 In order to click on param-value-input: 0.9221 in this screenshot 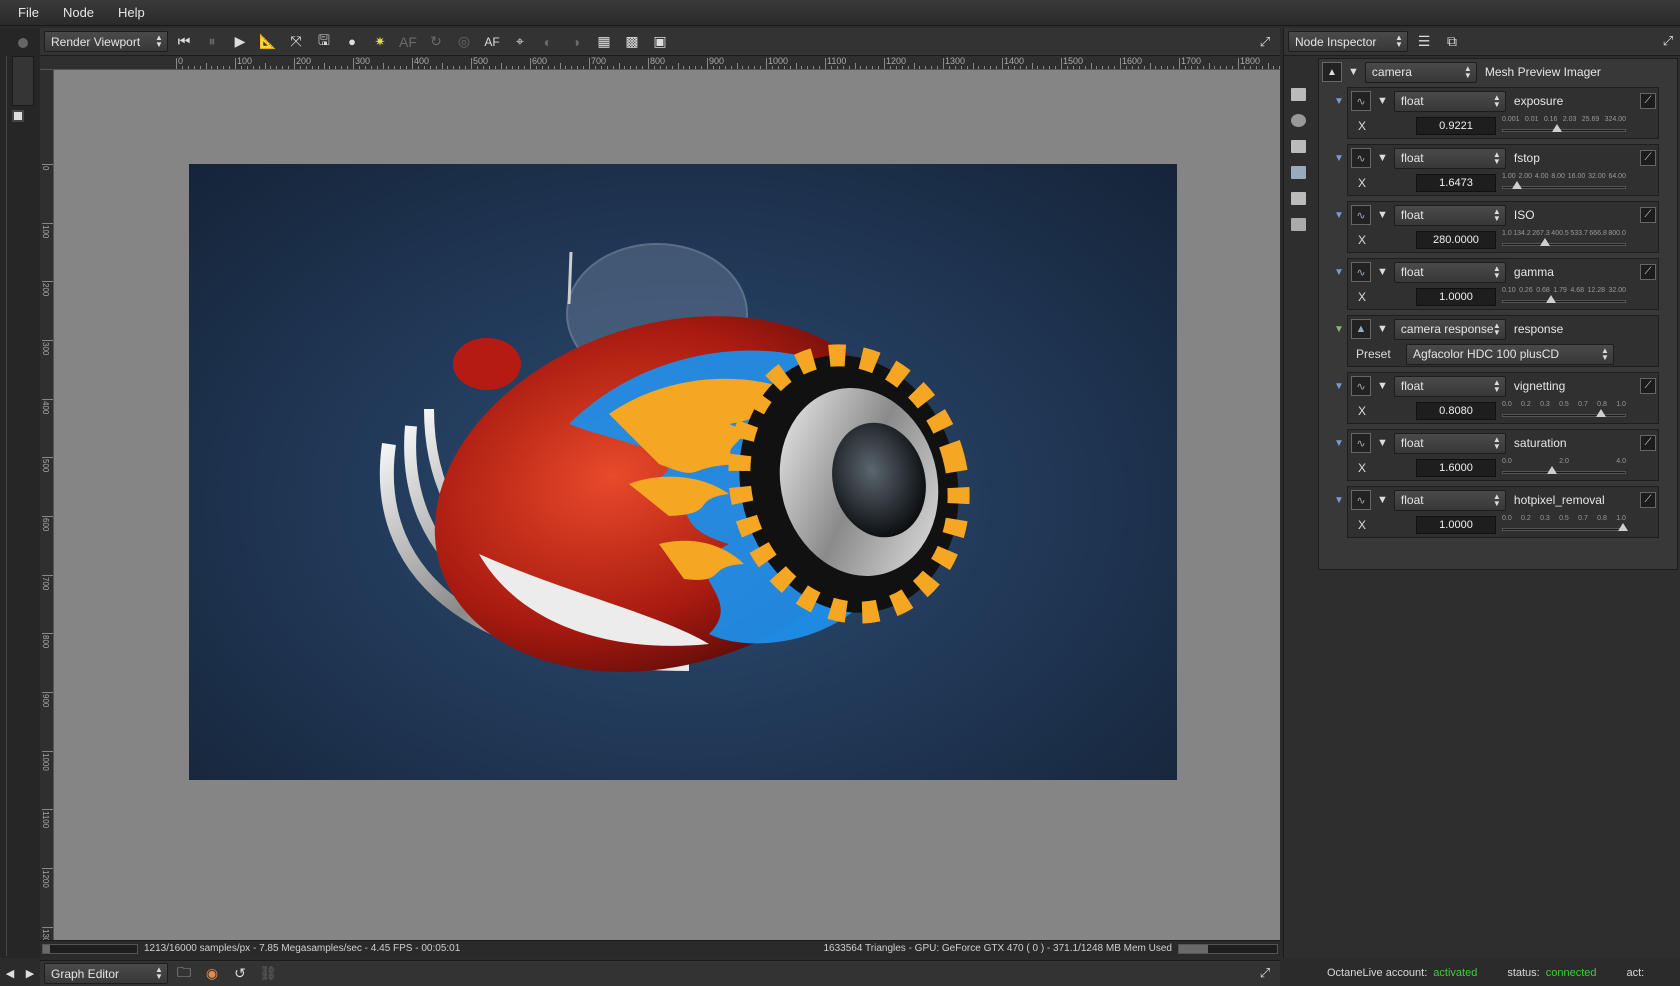, I will do `click(1456, 126)`.